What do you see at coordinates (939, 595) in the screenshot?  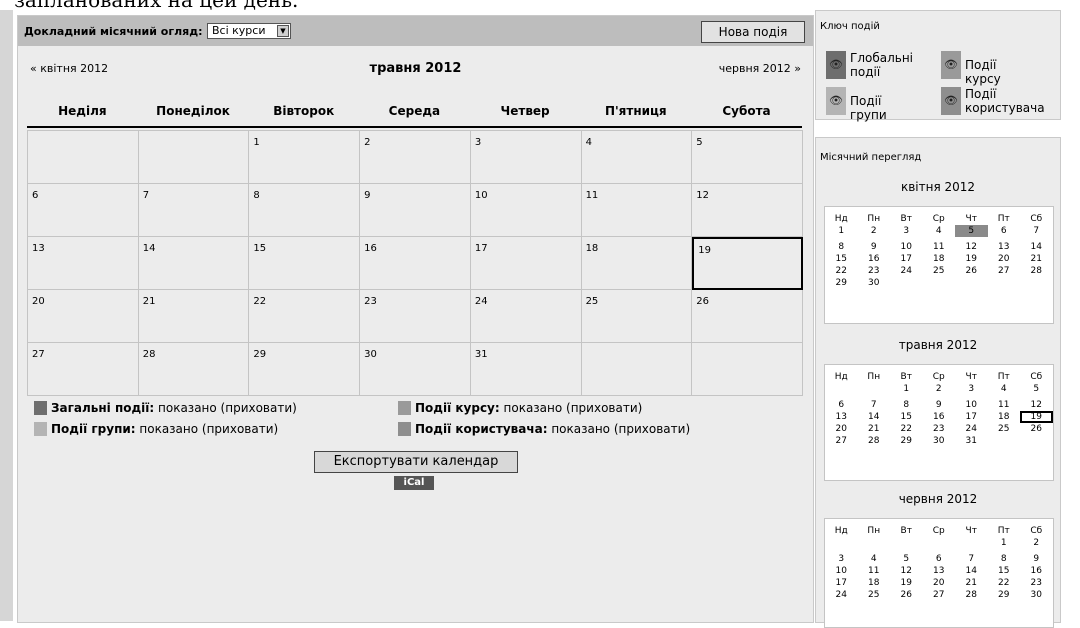 I see `mini-day: 27` at bounding box center [939, 595].